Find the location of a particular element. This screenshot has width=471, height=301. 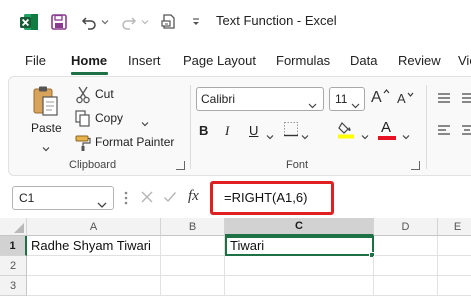

cell-a2 is located at coordinates (94, 266).